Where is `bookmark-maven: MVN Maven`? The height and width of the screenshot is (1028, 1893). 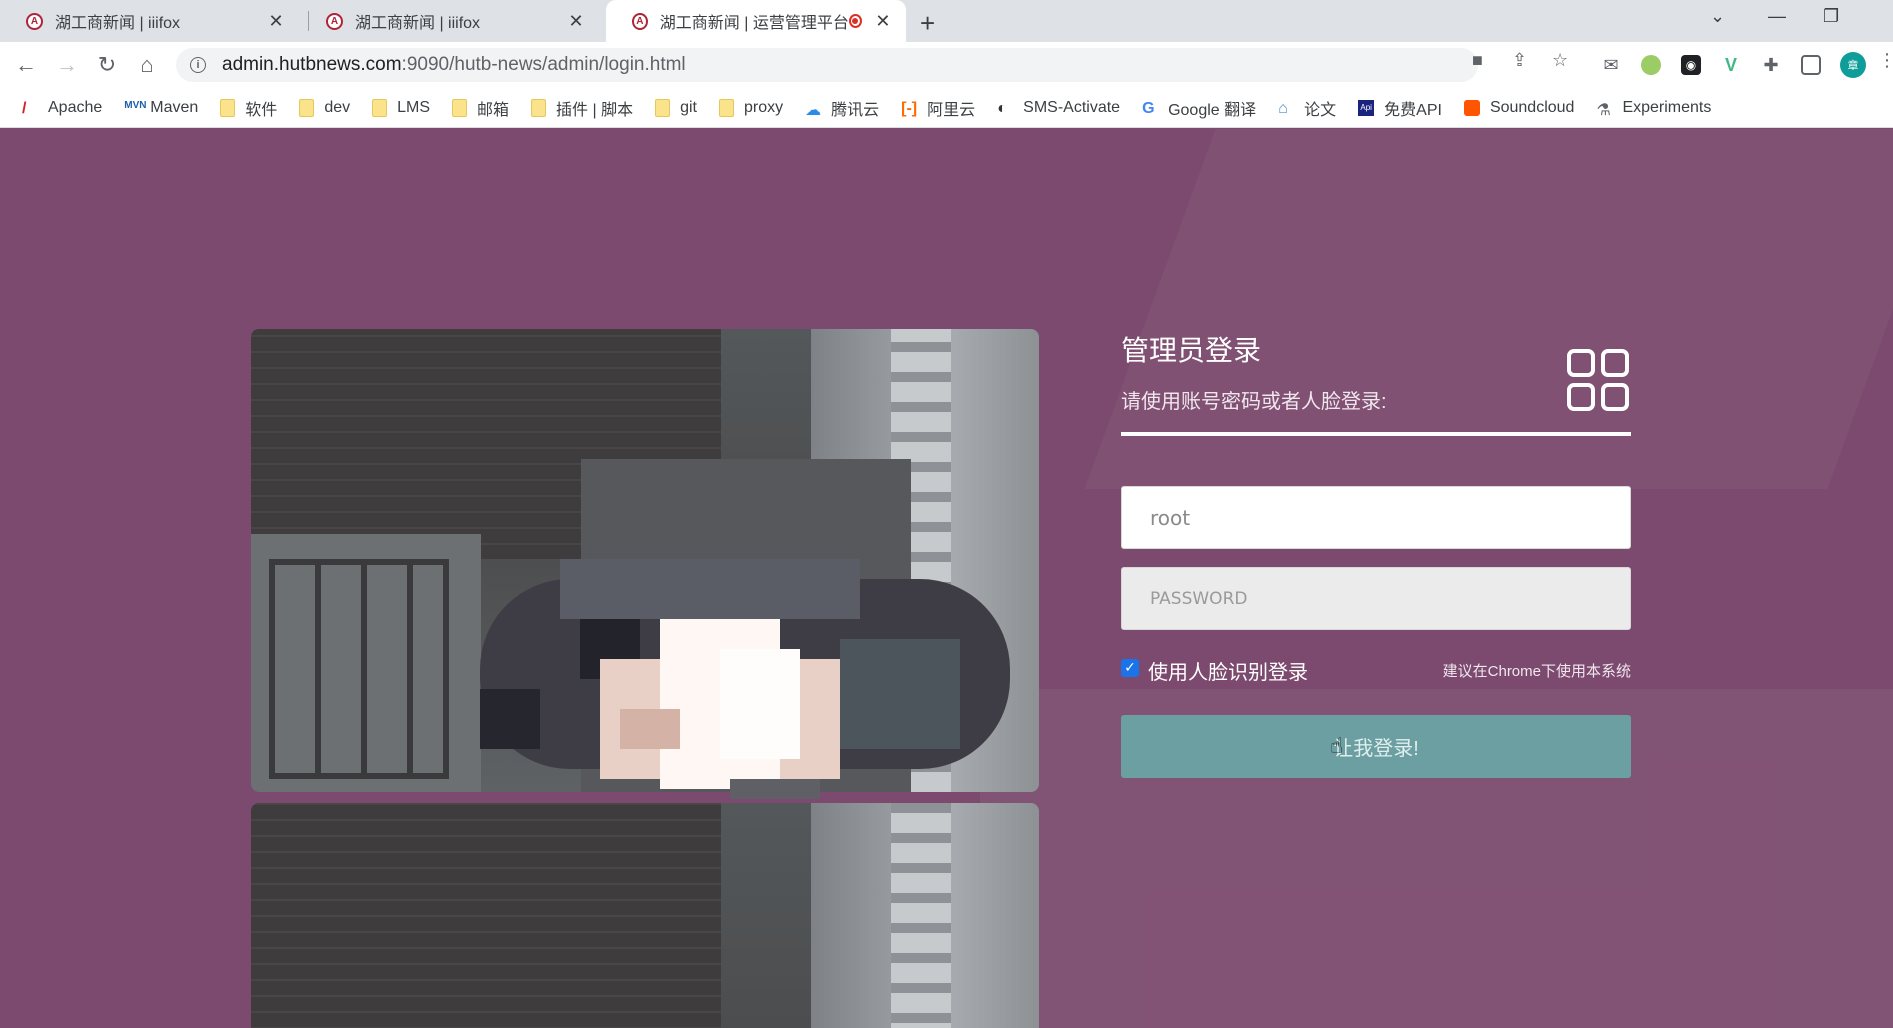
bookmark-maven: MVN Maven is located at coordinates (161, 108).